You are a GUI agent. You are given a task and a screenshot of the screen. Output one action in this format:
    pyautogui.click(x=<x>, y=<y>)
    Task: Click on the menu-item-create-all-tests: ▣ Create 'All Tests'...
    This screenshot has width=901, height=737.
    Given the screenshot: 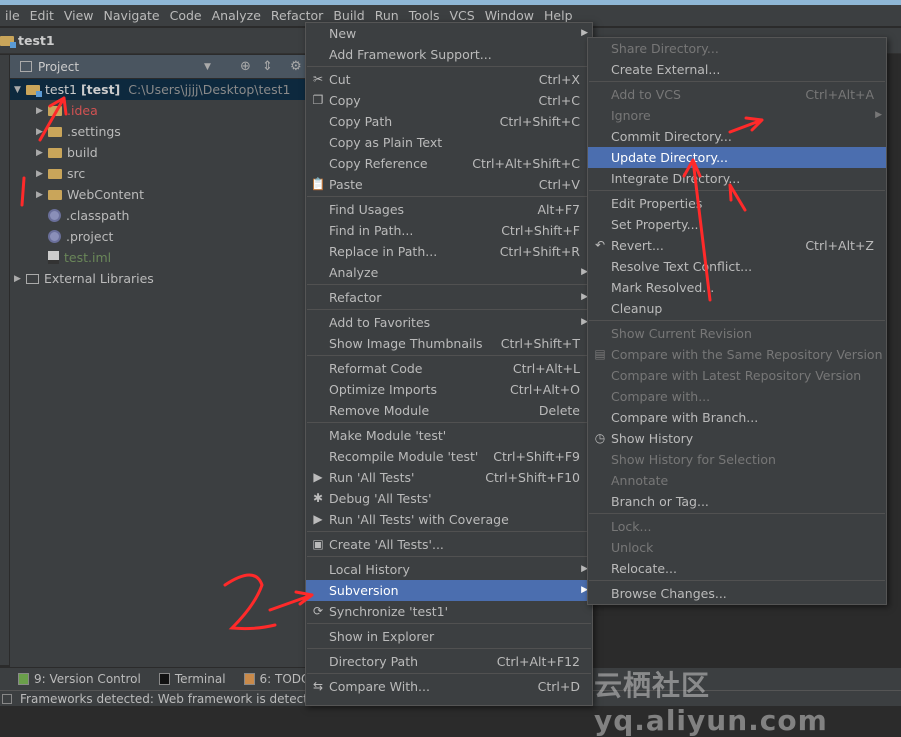 What is the action you would take?
    pyautogui.click(x=449, y=544)
    